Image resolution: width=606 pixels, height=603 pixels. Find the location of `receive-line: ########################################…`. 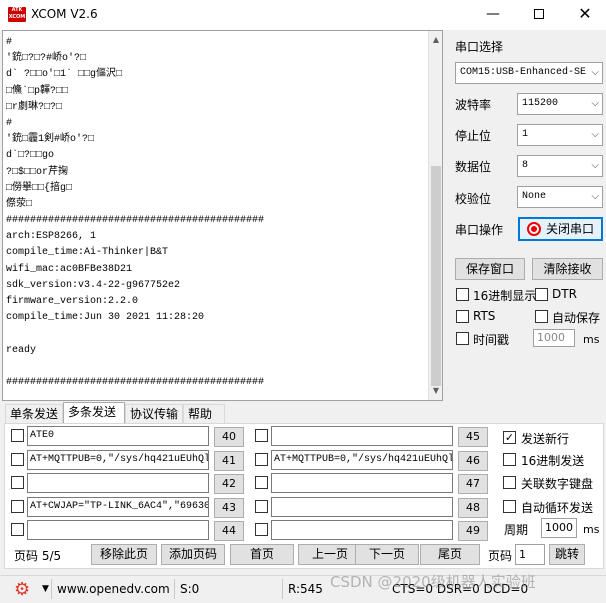

receive-line: ########################################… is located at coordinates (135, 221).